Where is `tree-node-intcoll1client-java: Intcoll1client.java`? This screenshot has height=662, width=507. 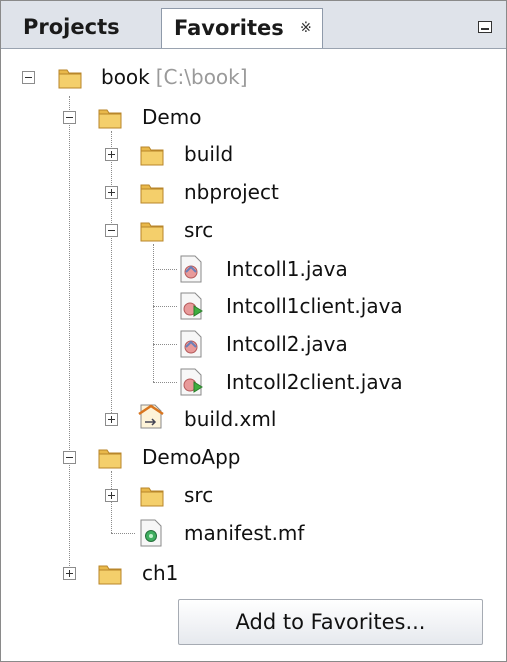
tree-node-intcoll1client-java: Intcoll1client.java is located at coordinates (314, 306).